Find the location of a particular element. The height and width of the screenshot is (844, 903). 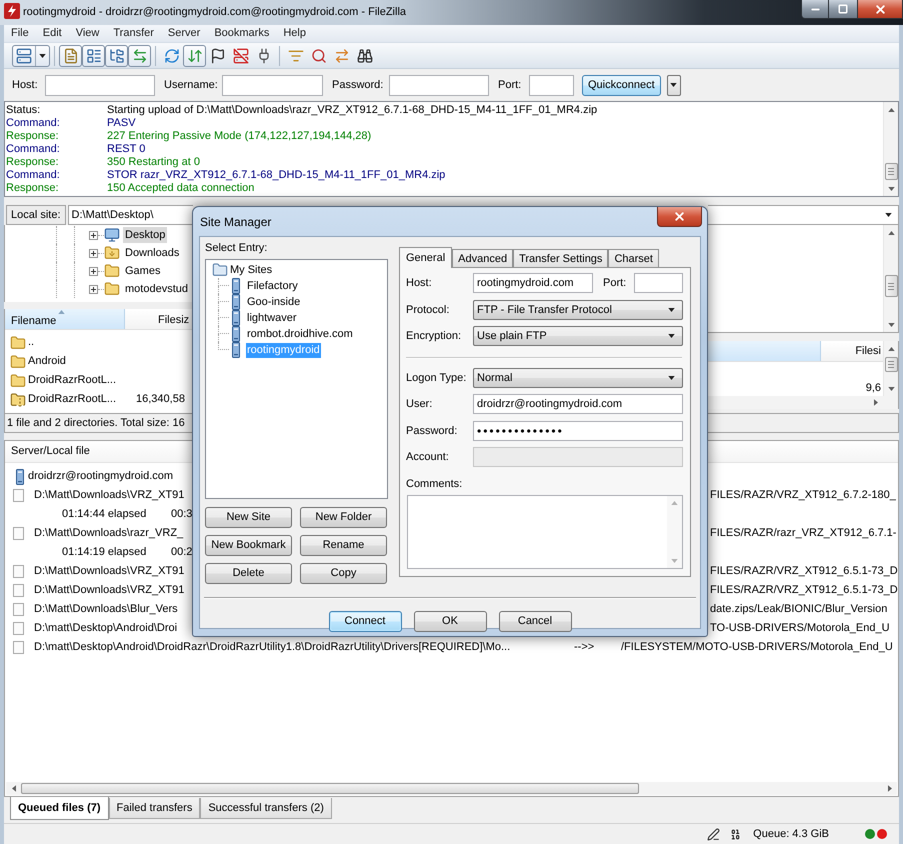

tree-item: motodevstud is located at coordinates (156, 289).